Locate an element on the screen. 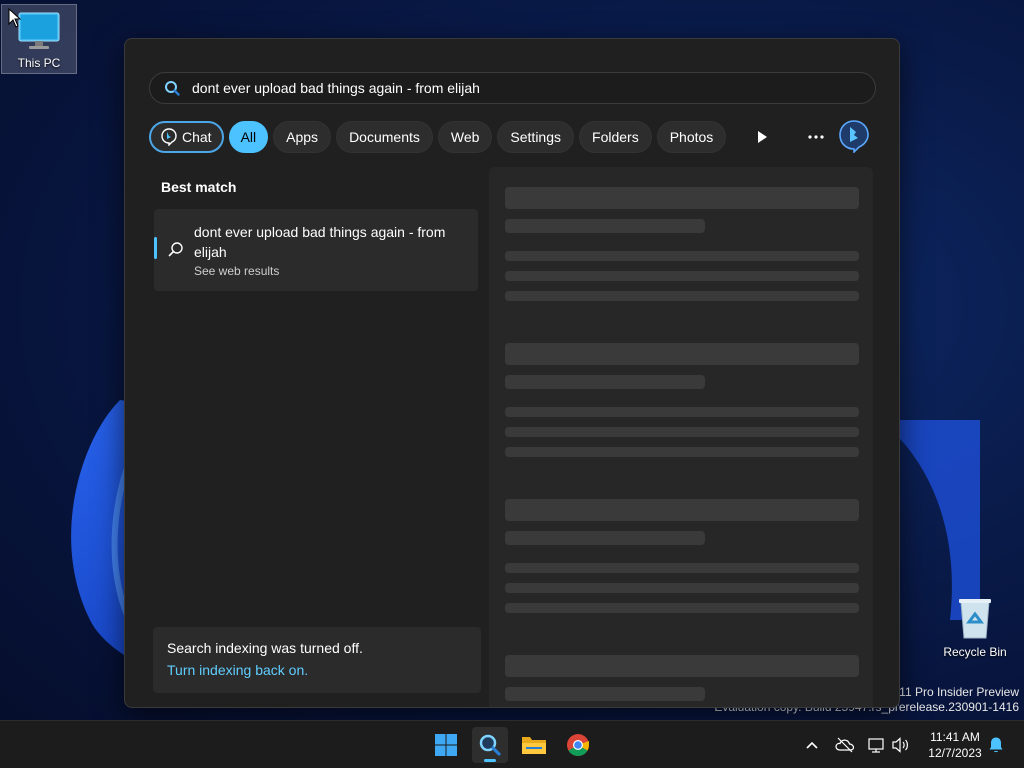 The height and width of the screenshot is (768, 1024). indexing-link: Turn indexing back on. is located at coordinates (237, 670).